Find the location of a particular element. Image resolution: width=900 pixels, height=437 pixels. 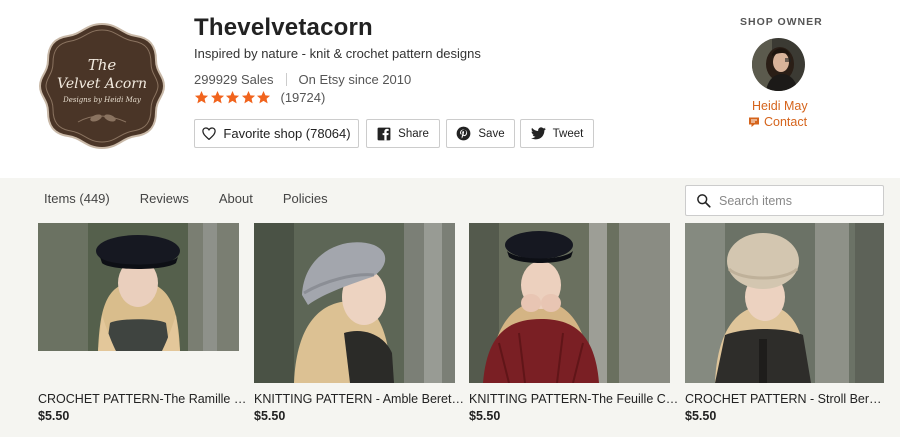

heart-icon is located at coordinates (209, 133).